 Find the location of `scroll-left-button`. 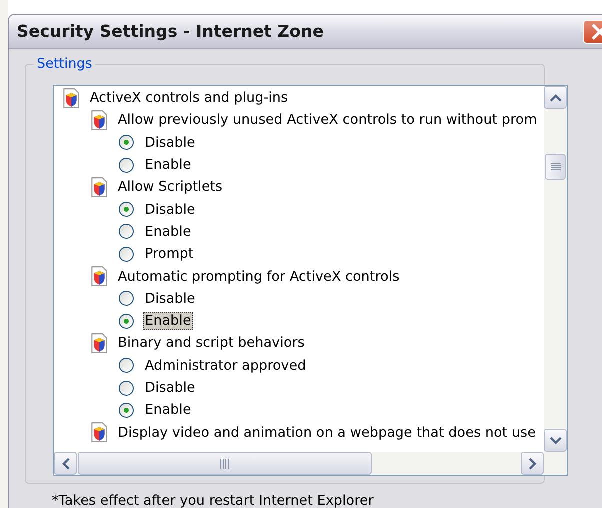

scroll-left-button is located at coordinates (65, 463).